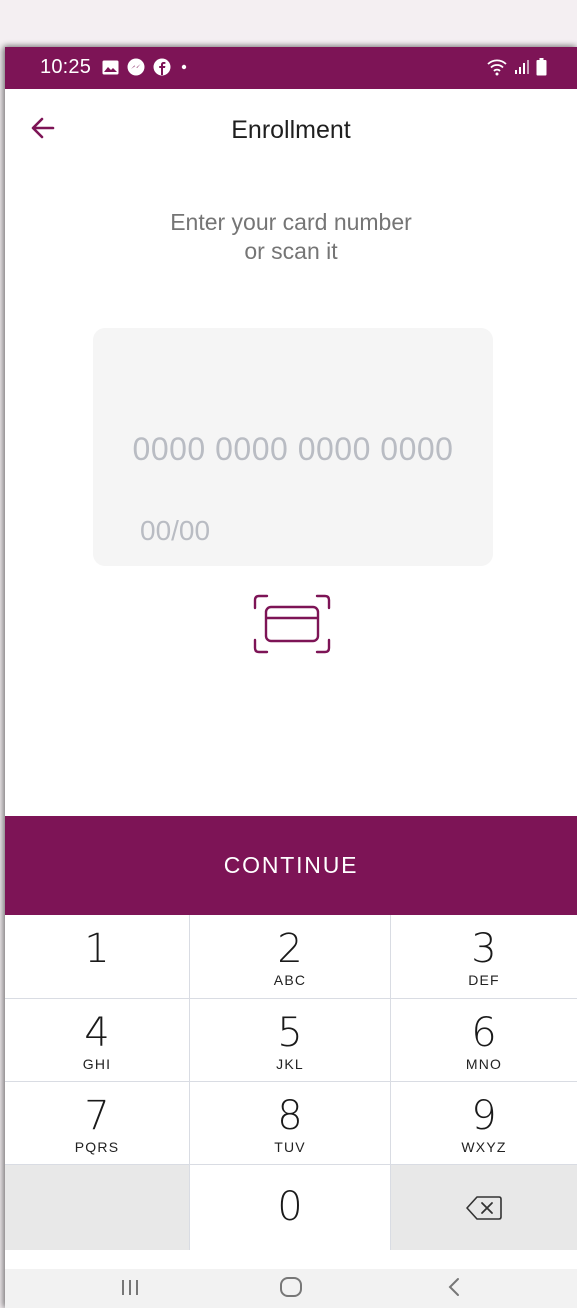 The height and width of the screenshot is (1308, 577). Describe the element at coordinates (484, 1147) in the screenshot. I see `key-letters: WXYZ` at that location.